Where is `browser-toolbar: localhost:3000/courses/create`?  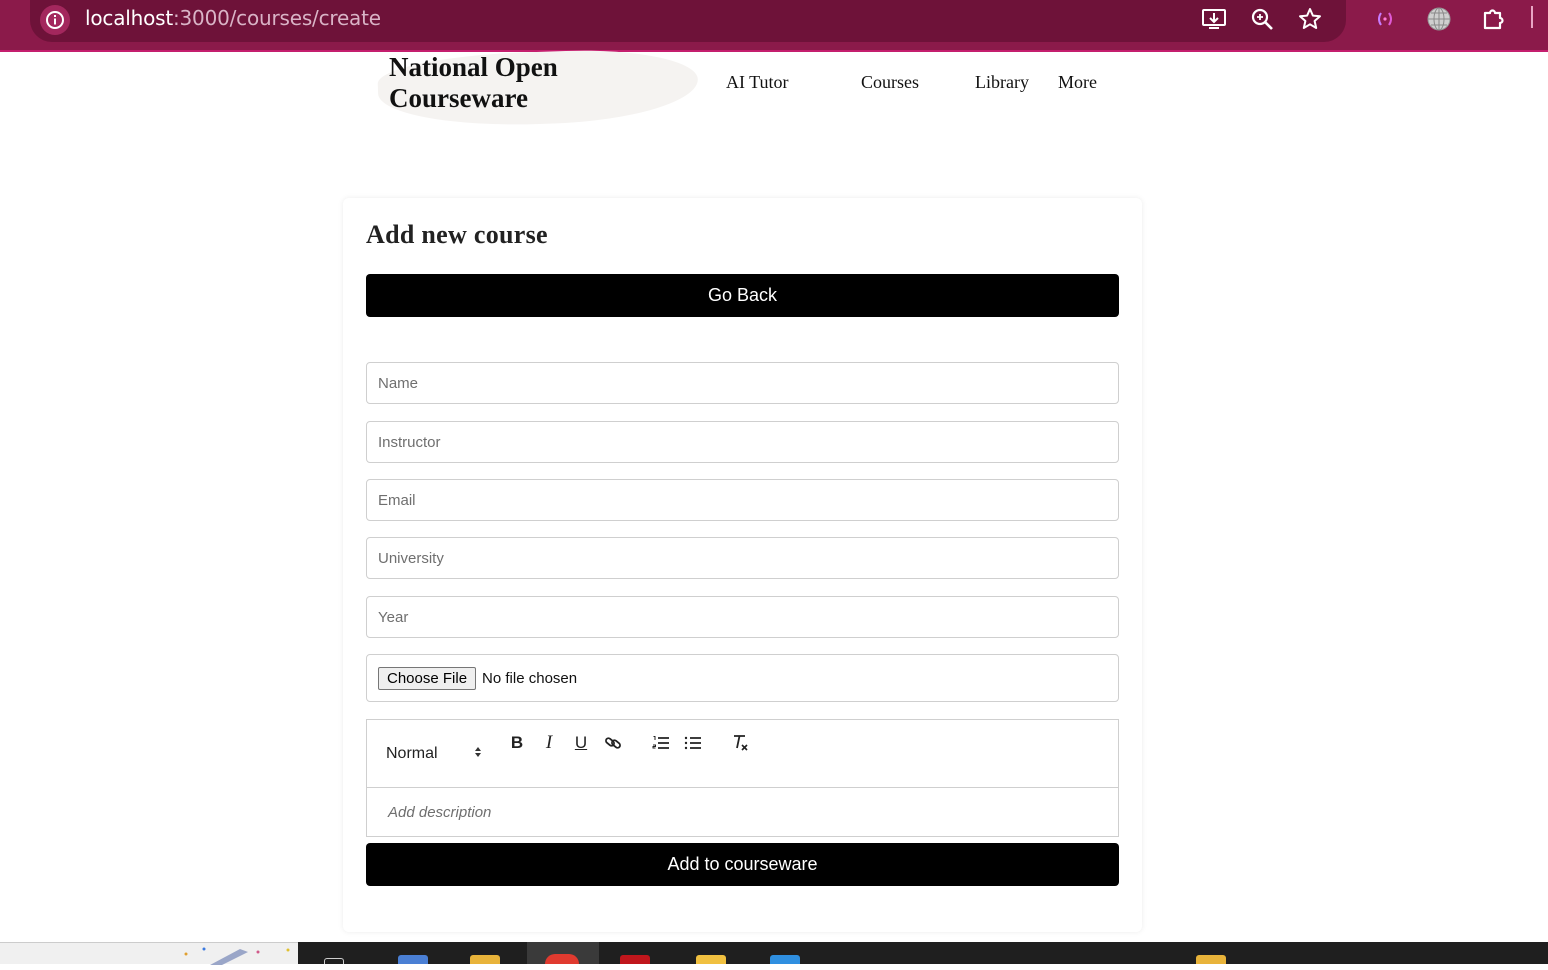
browser-toolbar: localhost:3000/courses/create is located at coordinates (774, 26).